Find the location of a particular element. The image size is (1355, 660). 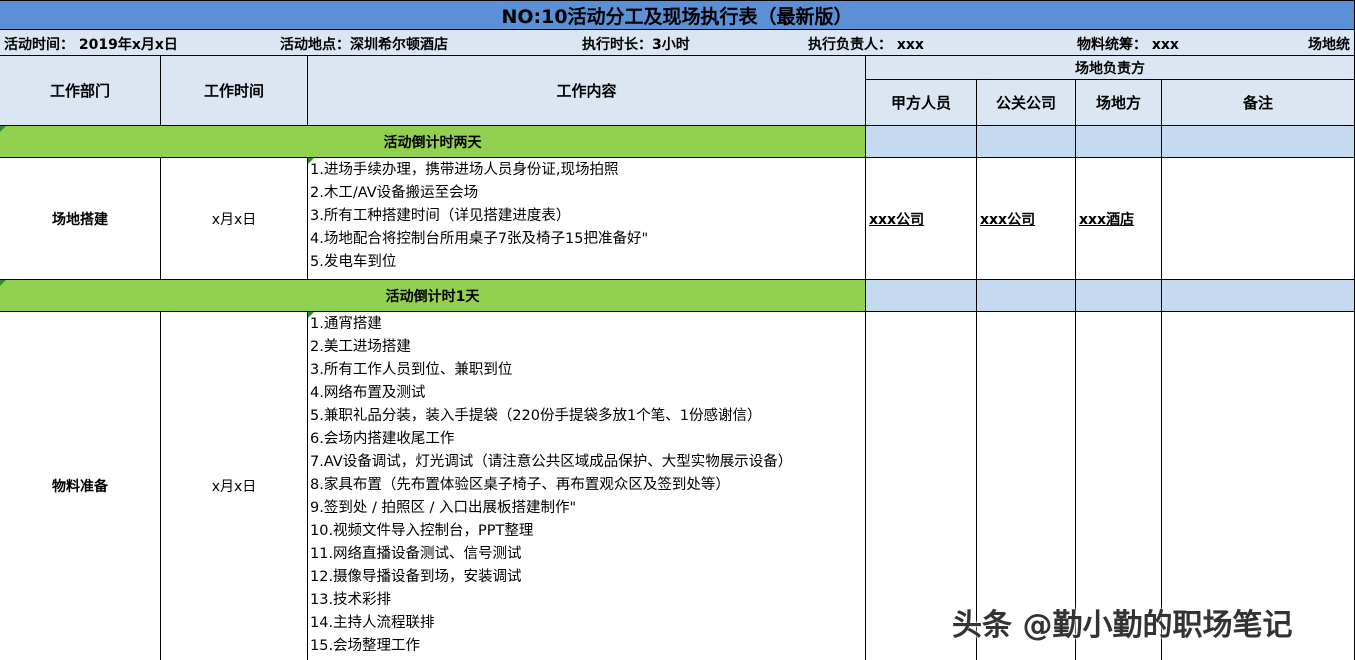

venue-cell: xxx酒店 is located at coordinates (1119, 219).